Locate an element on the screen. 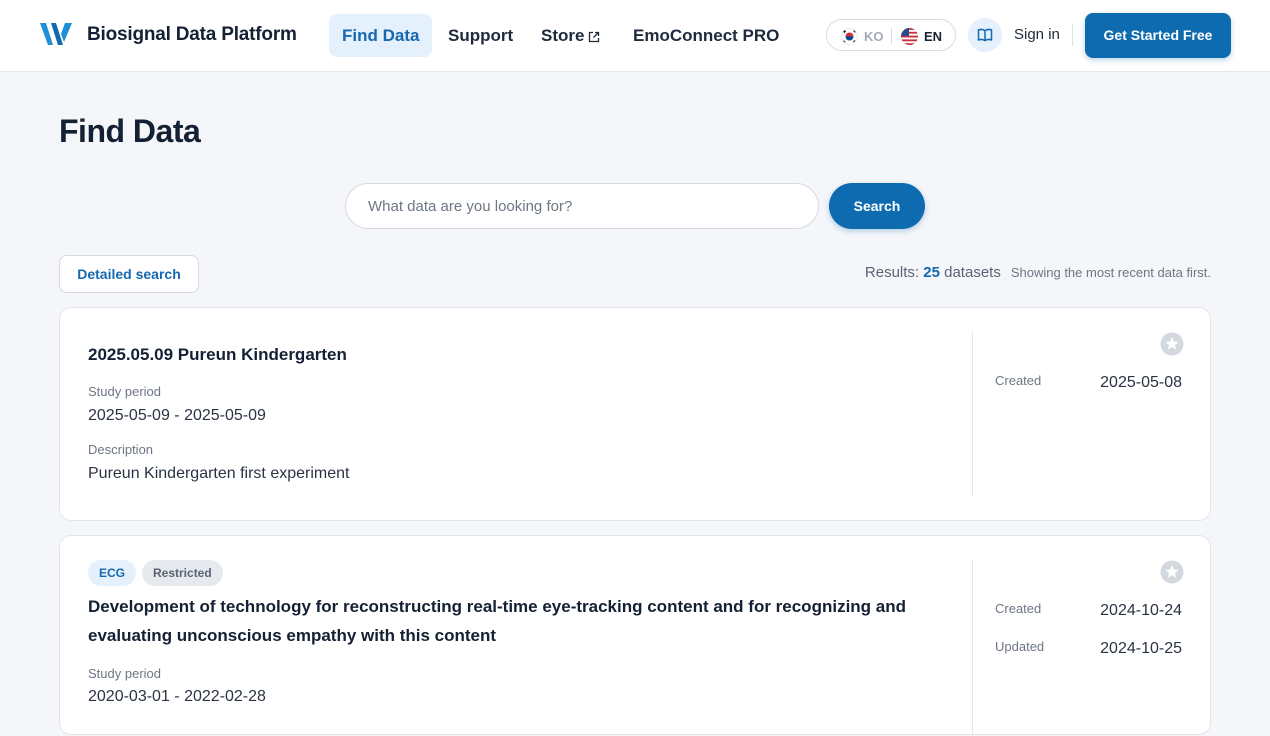 This screenshot has height=736, width=1270. book-icon is located at coordinates (985, 35).